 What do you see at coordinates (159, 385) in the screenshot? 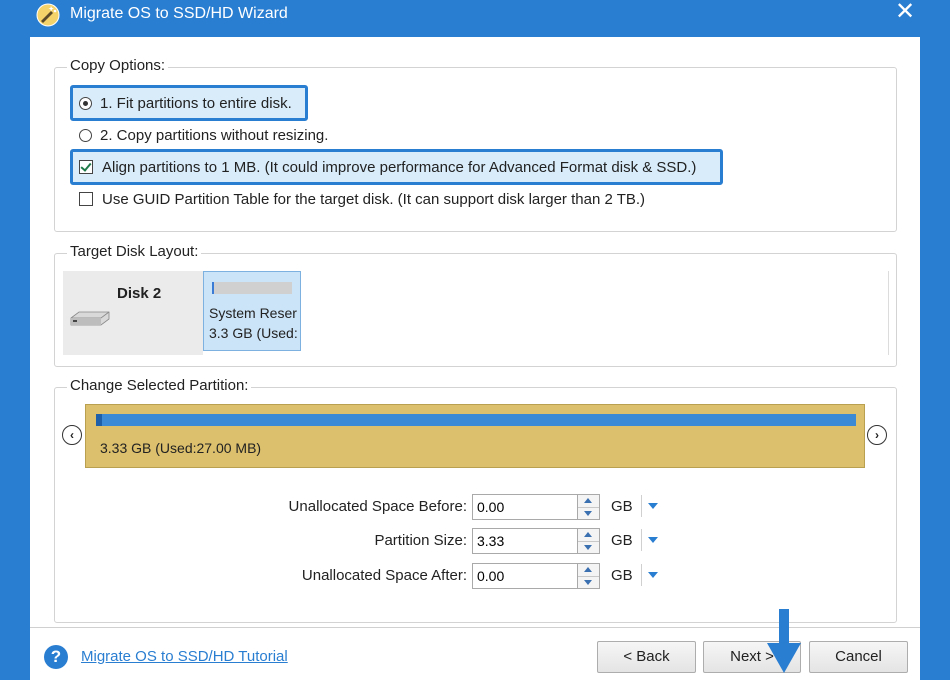
I see `change-partition-legend: Change Selected Partition:` at bounding box center [159, 385].